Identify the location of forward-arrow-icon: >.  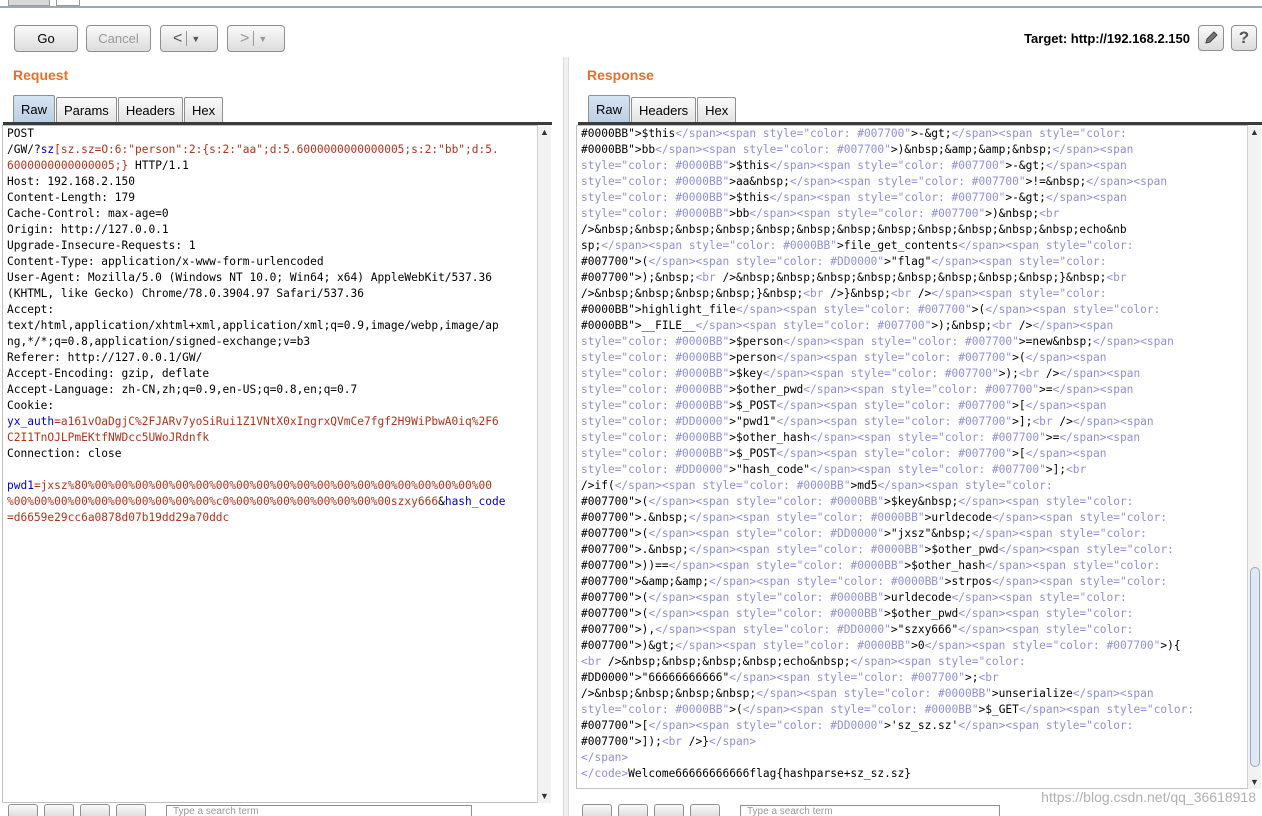
(245, 38).